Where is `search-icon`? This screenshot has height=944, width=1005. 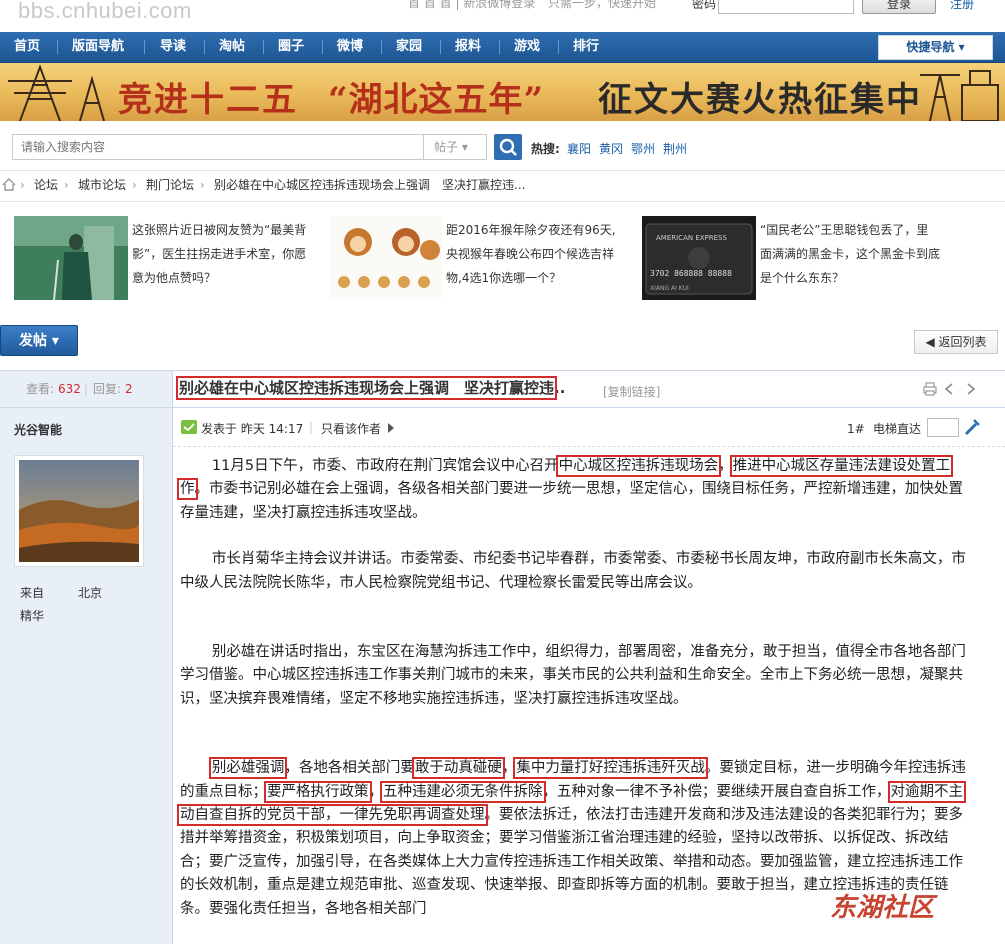 search-icon is located at coordinates (508, 147).